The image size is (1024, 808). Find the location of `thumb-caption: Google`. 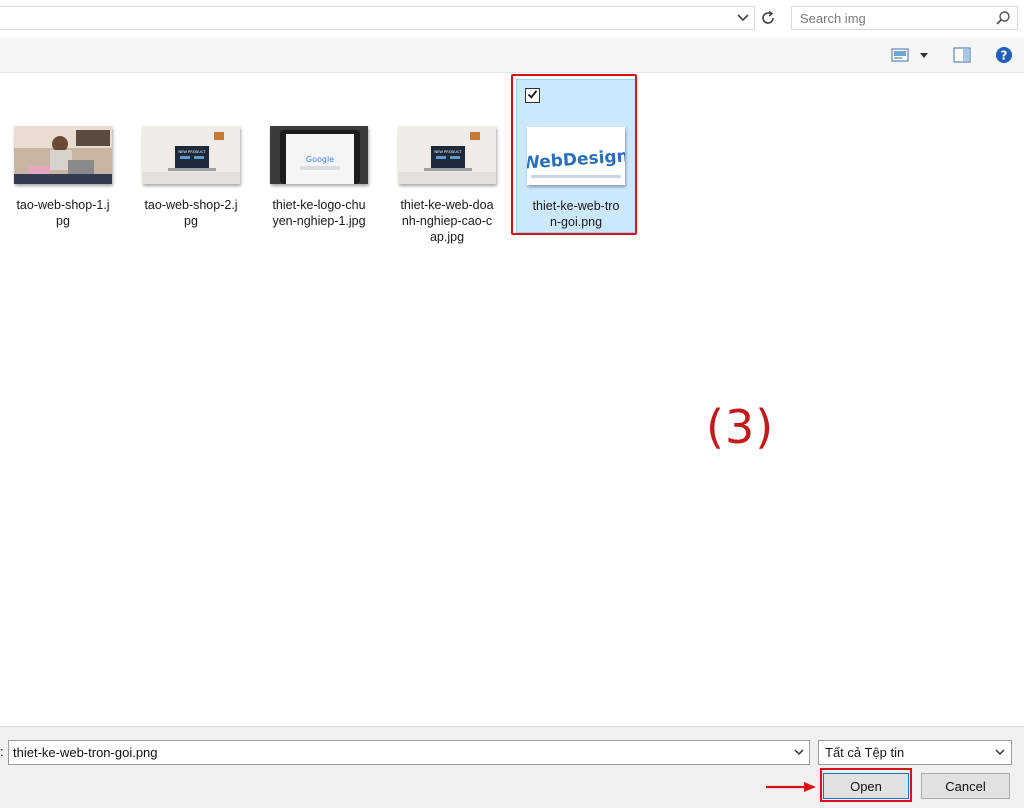

thumb-caption: Google is located at coordinates (320, 159).